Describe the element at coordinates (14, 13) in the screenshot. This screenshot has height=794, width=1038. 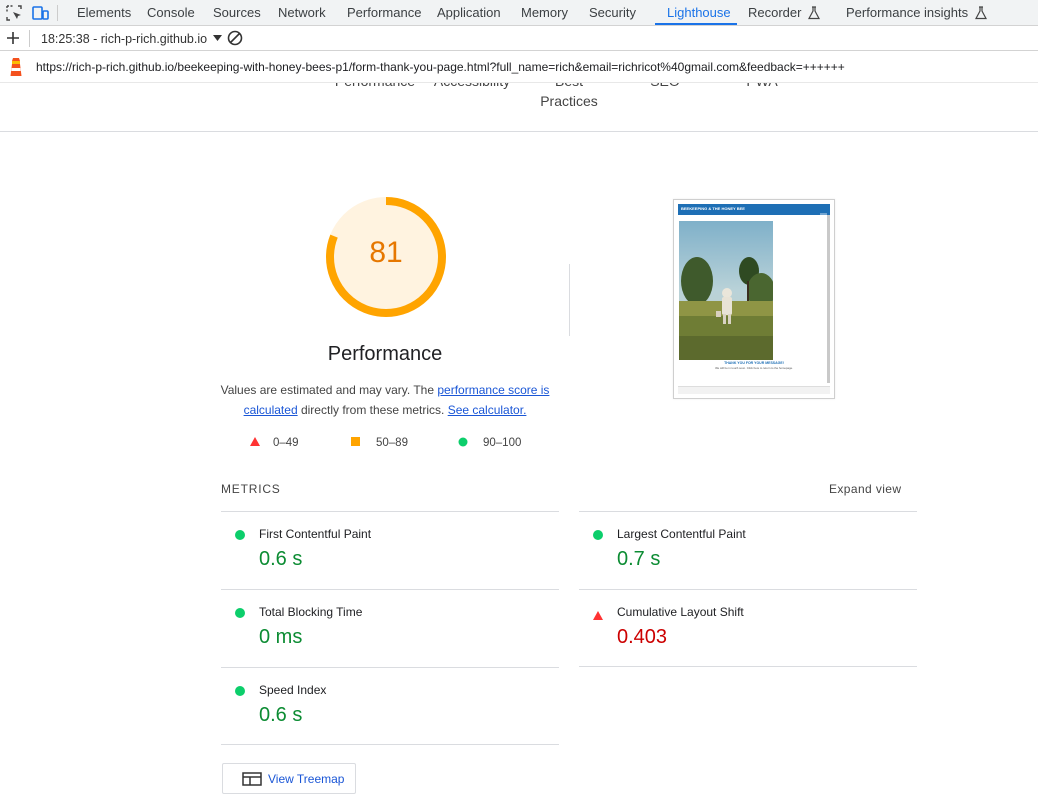
I see `inspect-element-icon` at that location.